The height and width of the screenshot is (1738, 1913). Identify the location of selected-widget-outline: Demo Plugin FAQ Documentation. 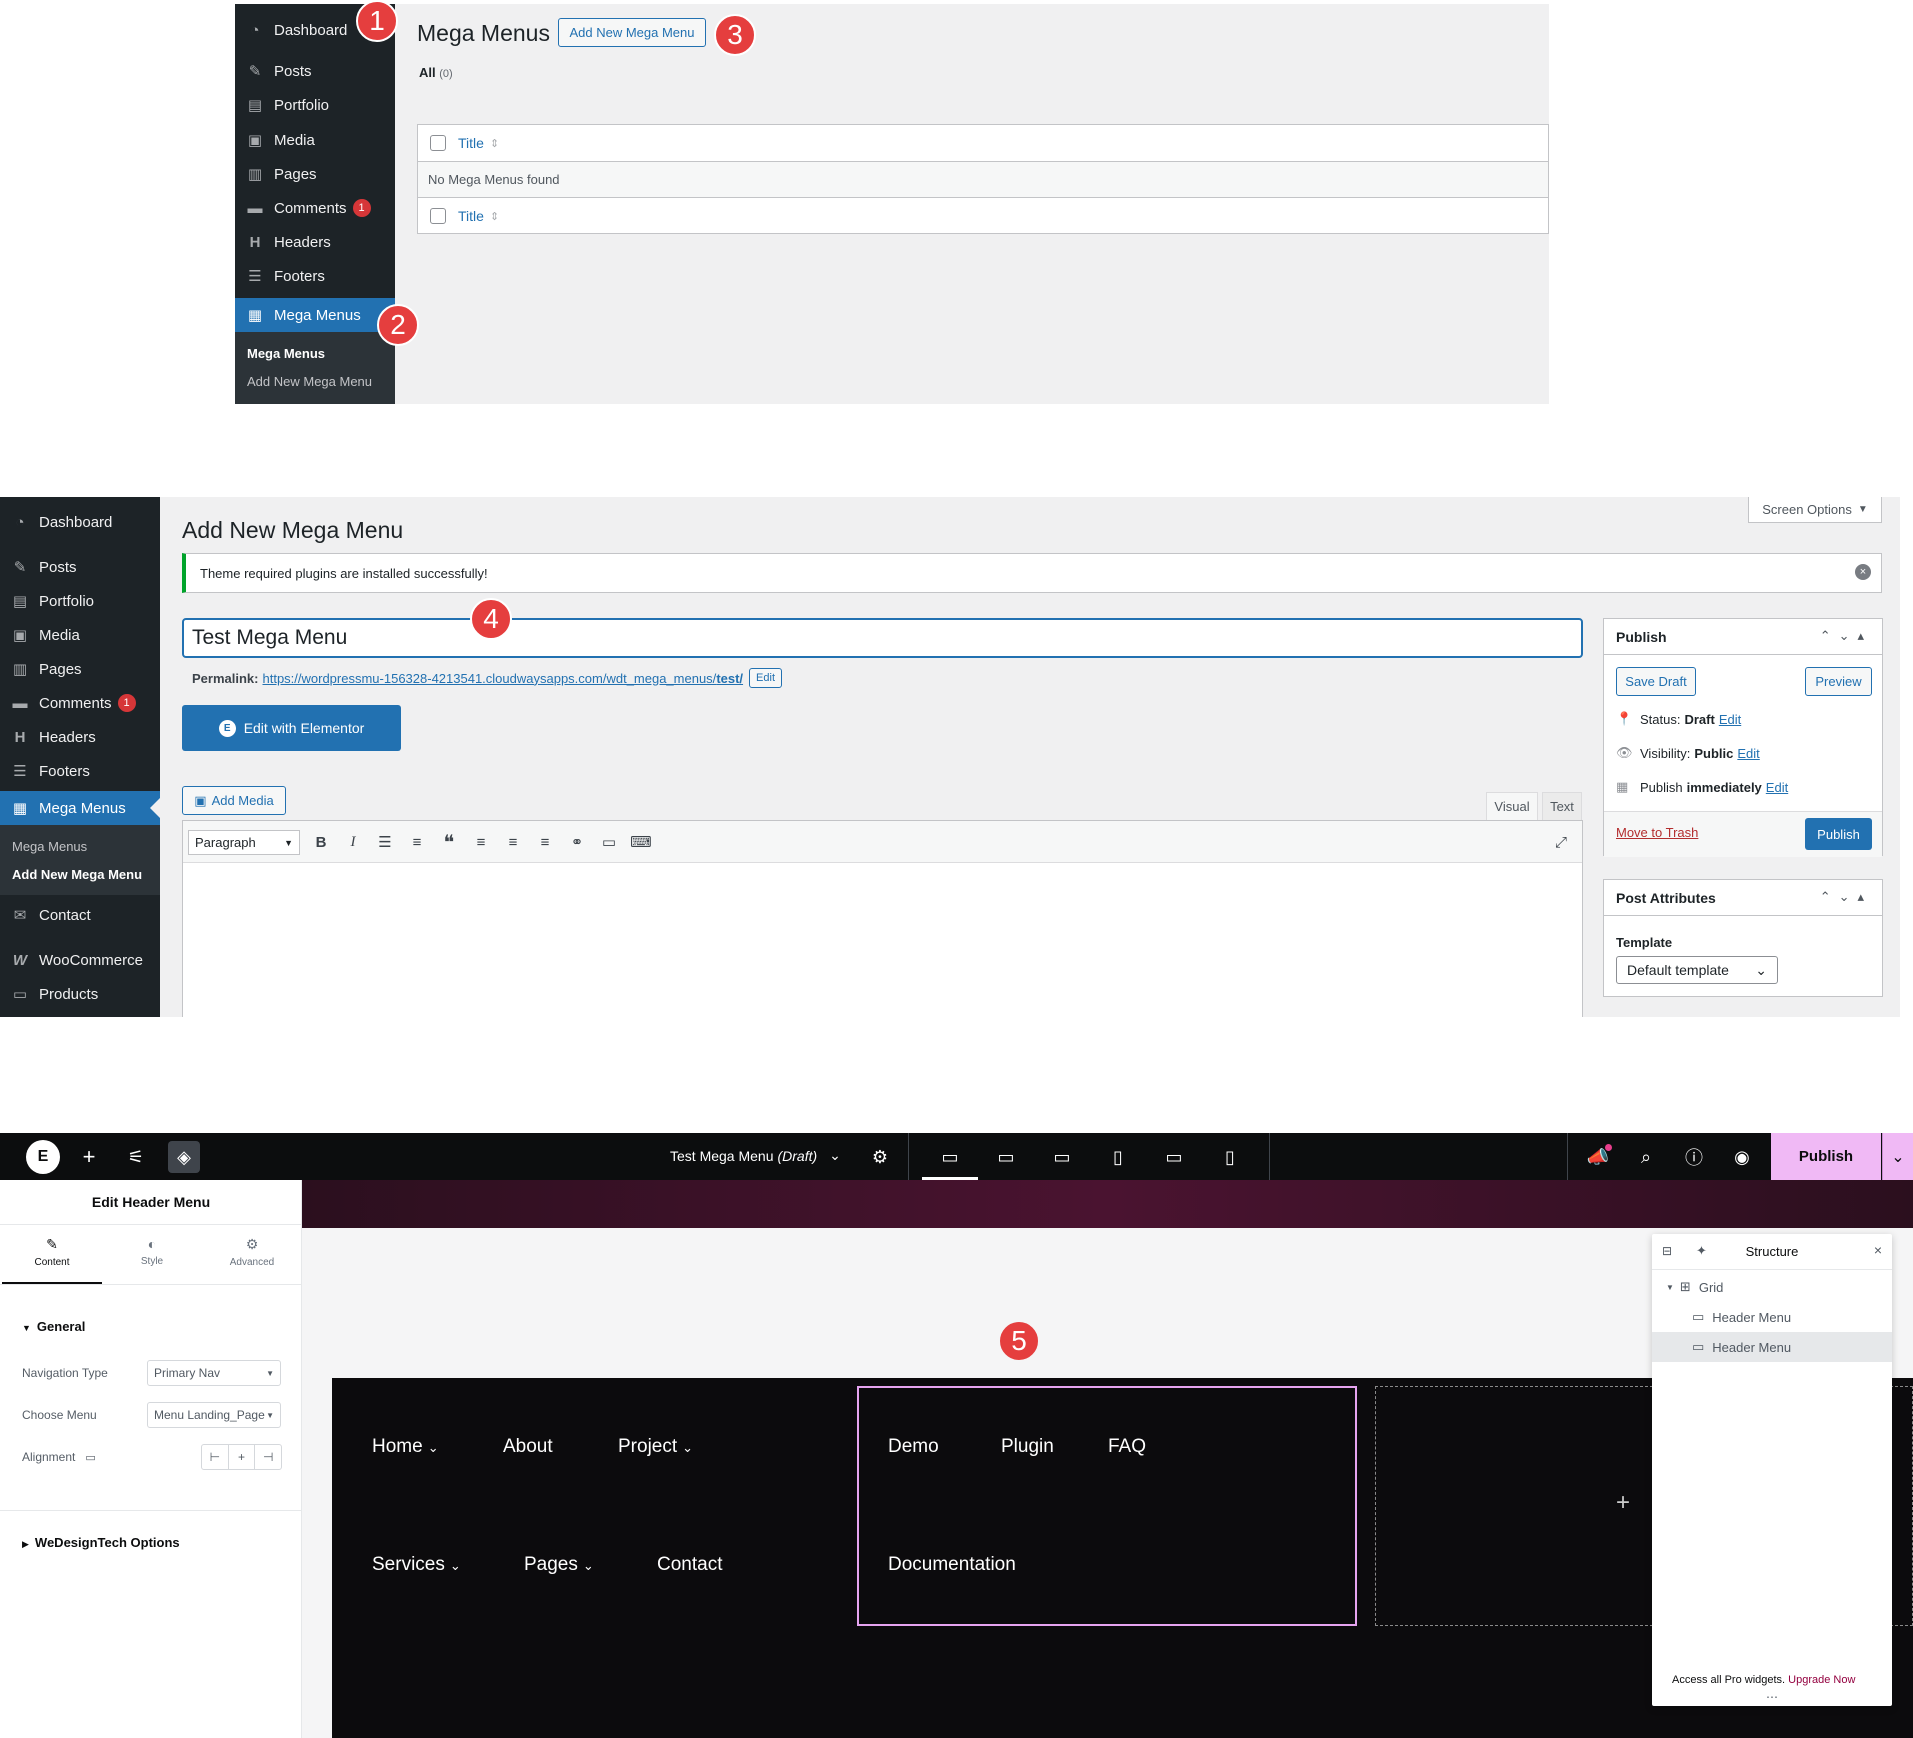
(1107, 1506).